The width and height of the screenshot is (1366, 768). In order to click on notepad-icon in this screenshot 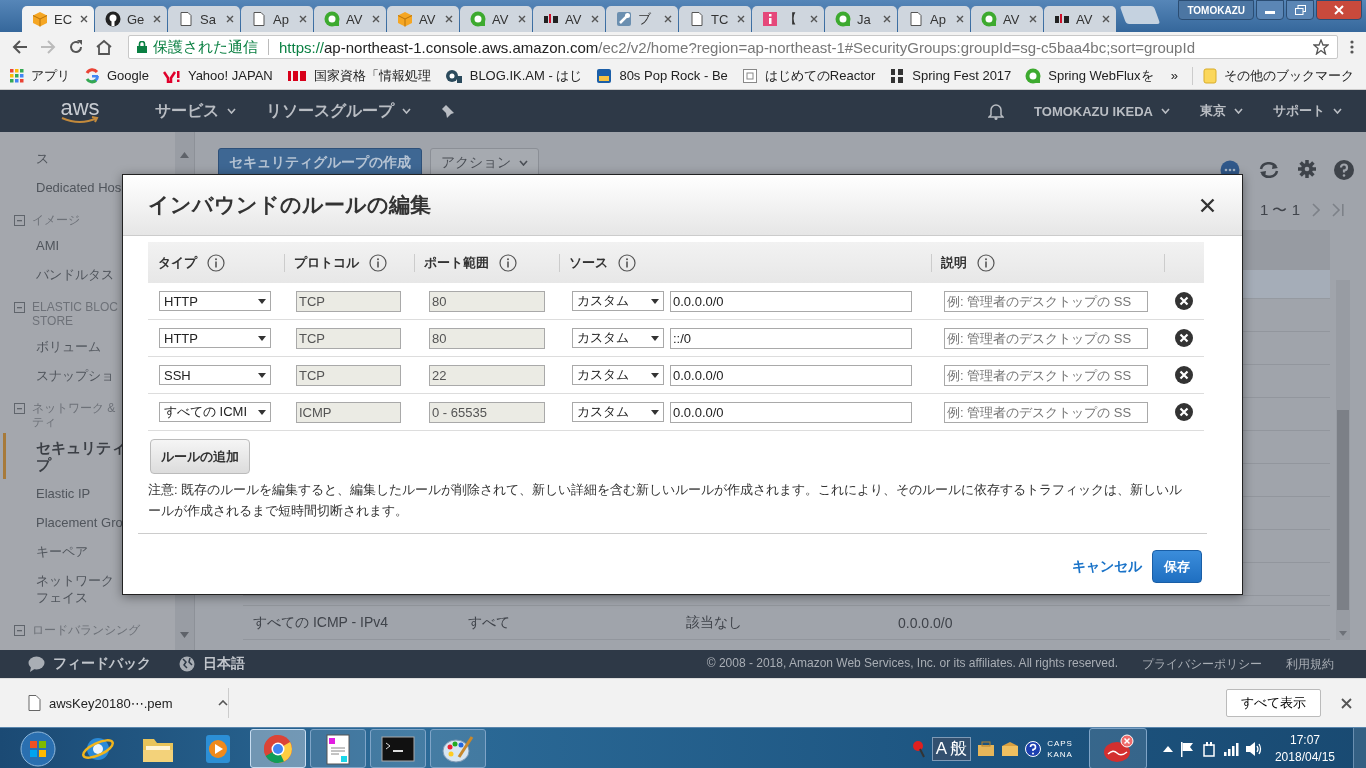, I will do `click(338, 748)`.